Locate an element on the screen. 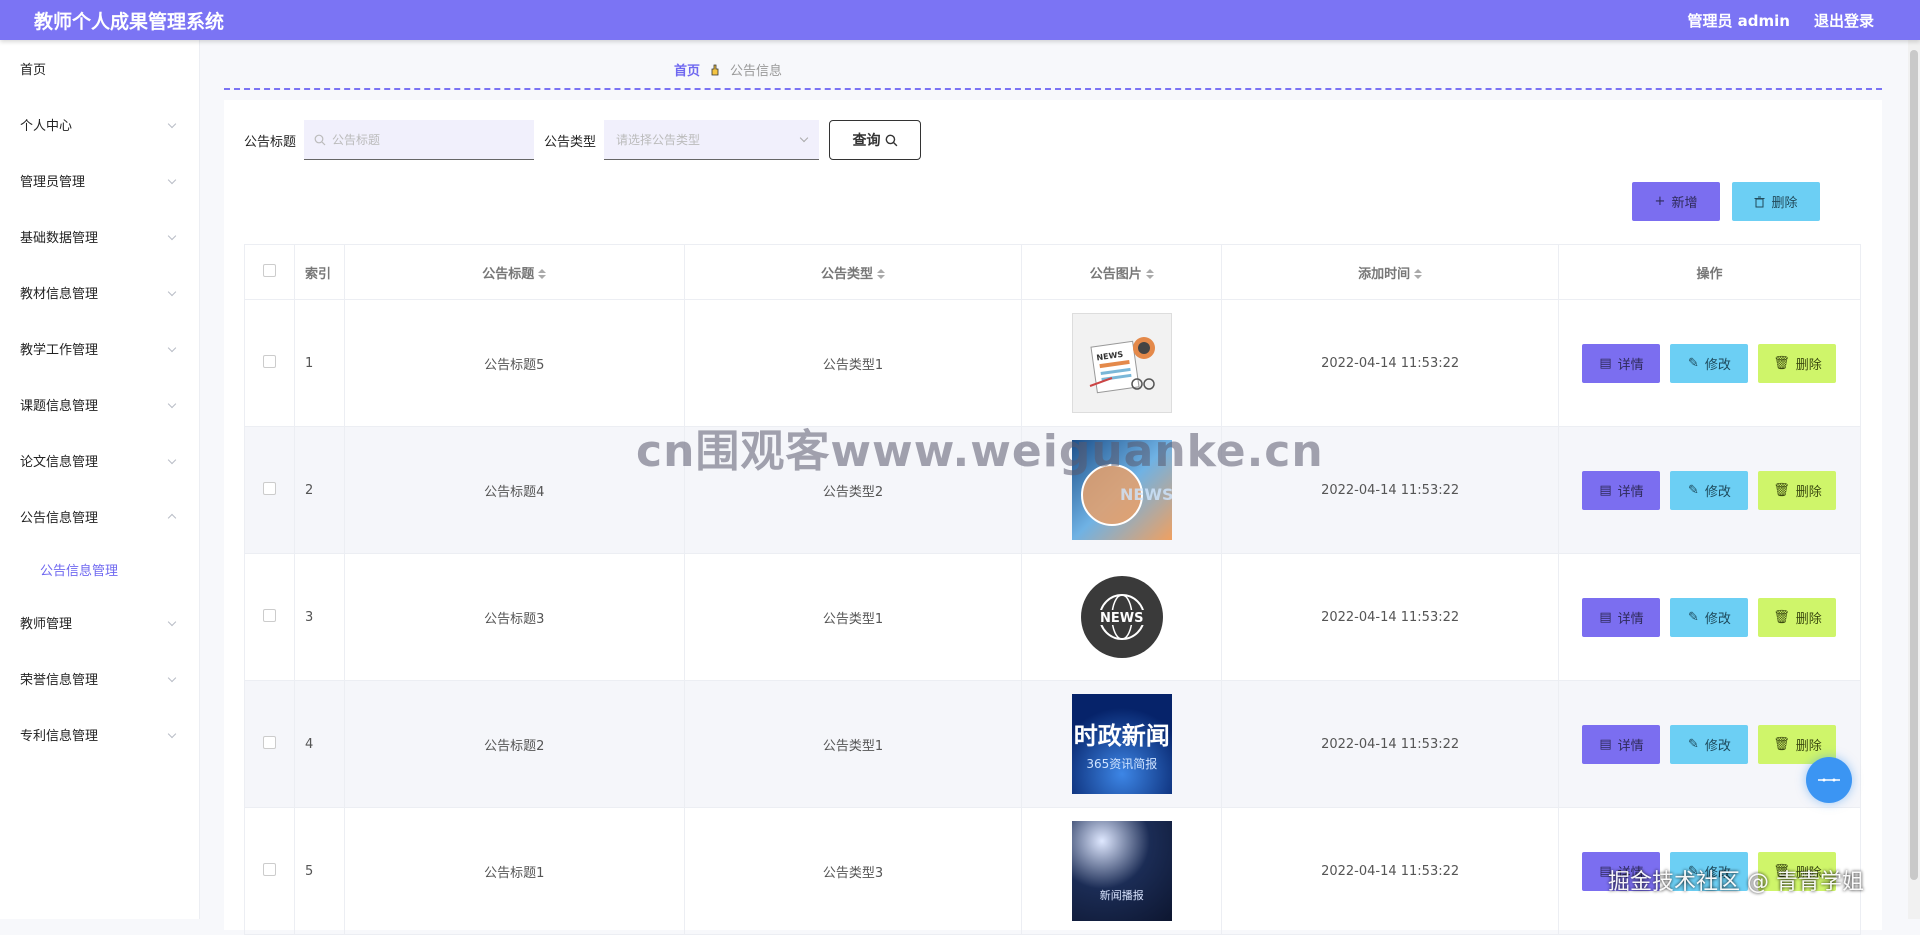  img5-text: 新闻播报 is located at coordinates (1121, 895).